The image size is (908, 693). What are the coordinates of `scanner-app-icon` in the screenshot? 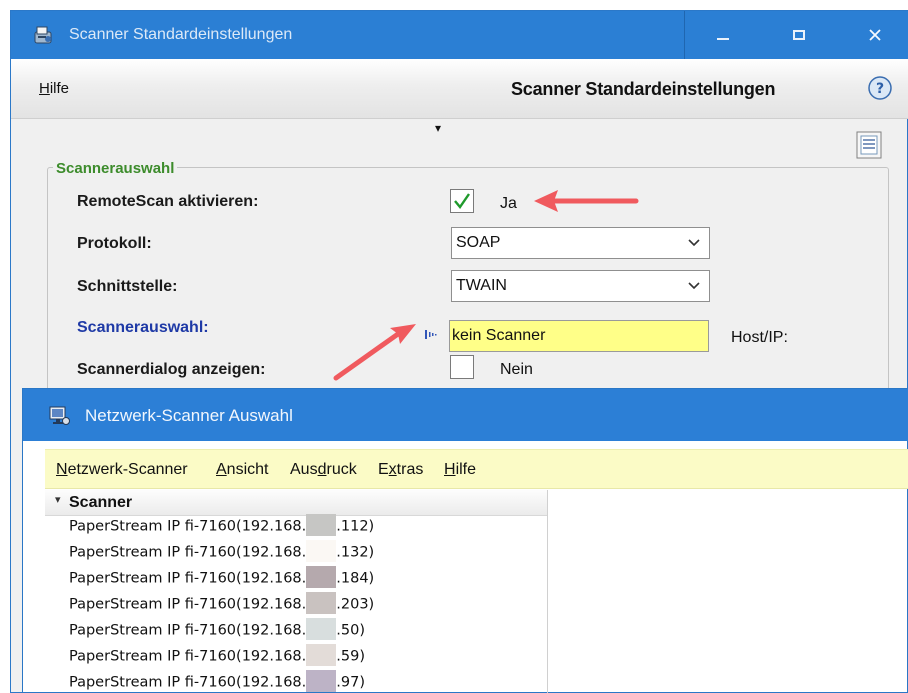 It's located at (43, 35).